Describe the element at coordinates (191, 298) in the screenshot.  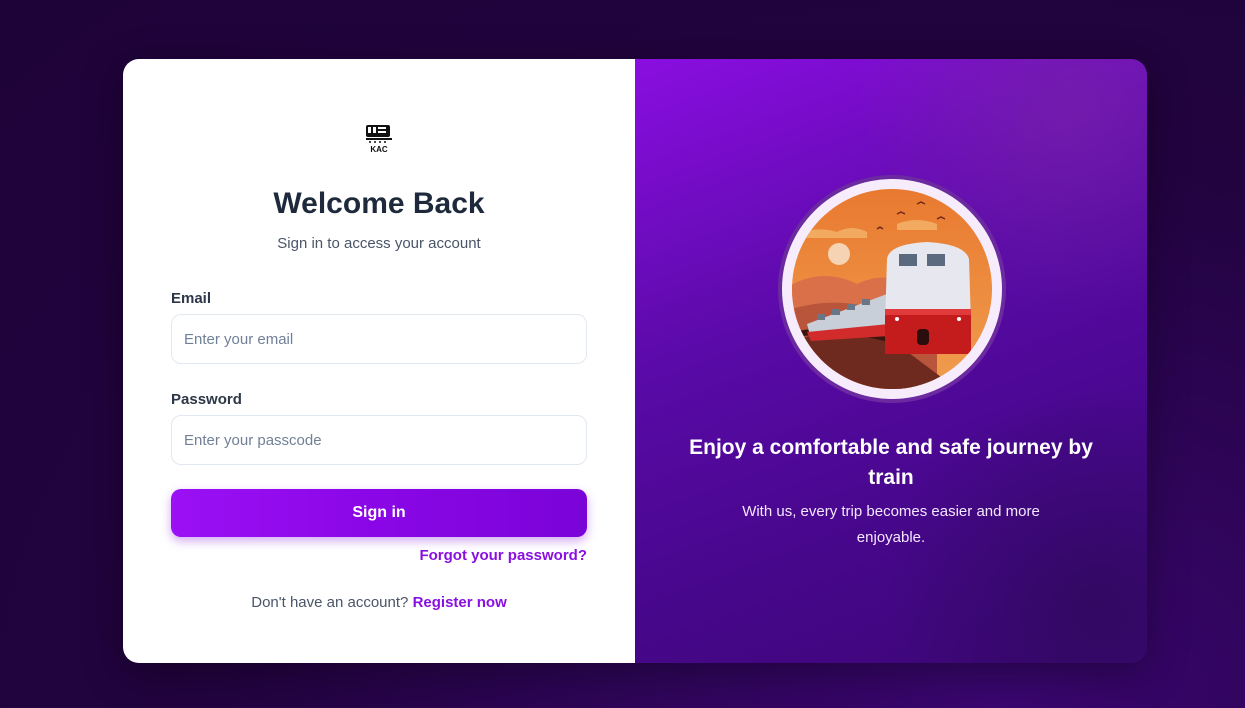
I see `email-label: Email` at that location.